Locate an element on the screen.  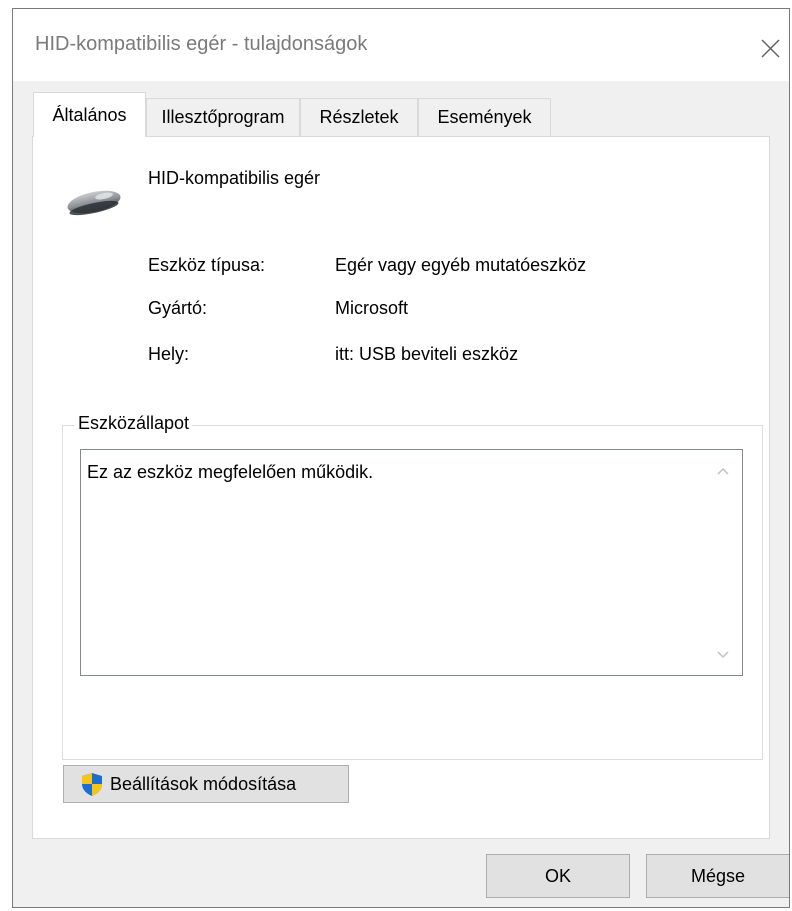
change-settings-label: Beállítások módosítása is located at coordinates (203, 784).